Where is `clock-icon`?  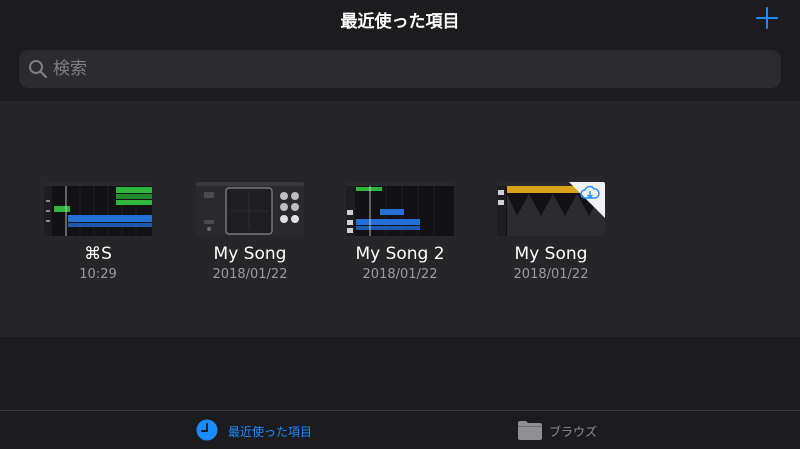 clock-icon is located at coordinates (207, 430).